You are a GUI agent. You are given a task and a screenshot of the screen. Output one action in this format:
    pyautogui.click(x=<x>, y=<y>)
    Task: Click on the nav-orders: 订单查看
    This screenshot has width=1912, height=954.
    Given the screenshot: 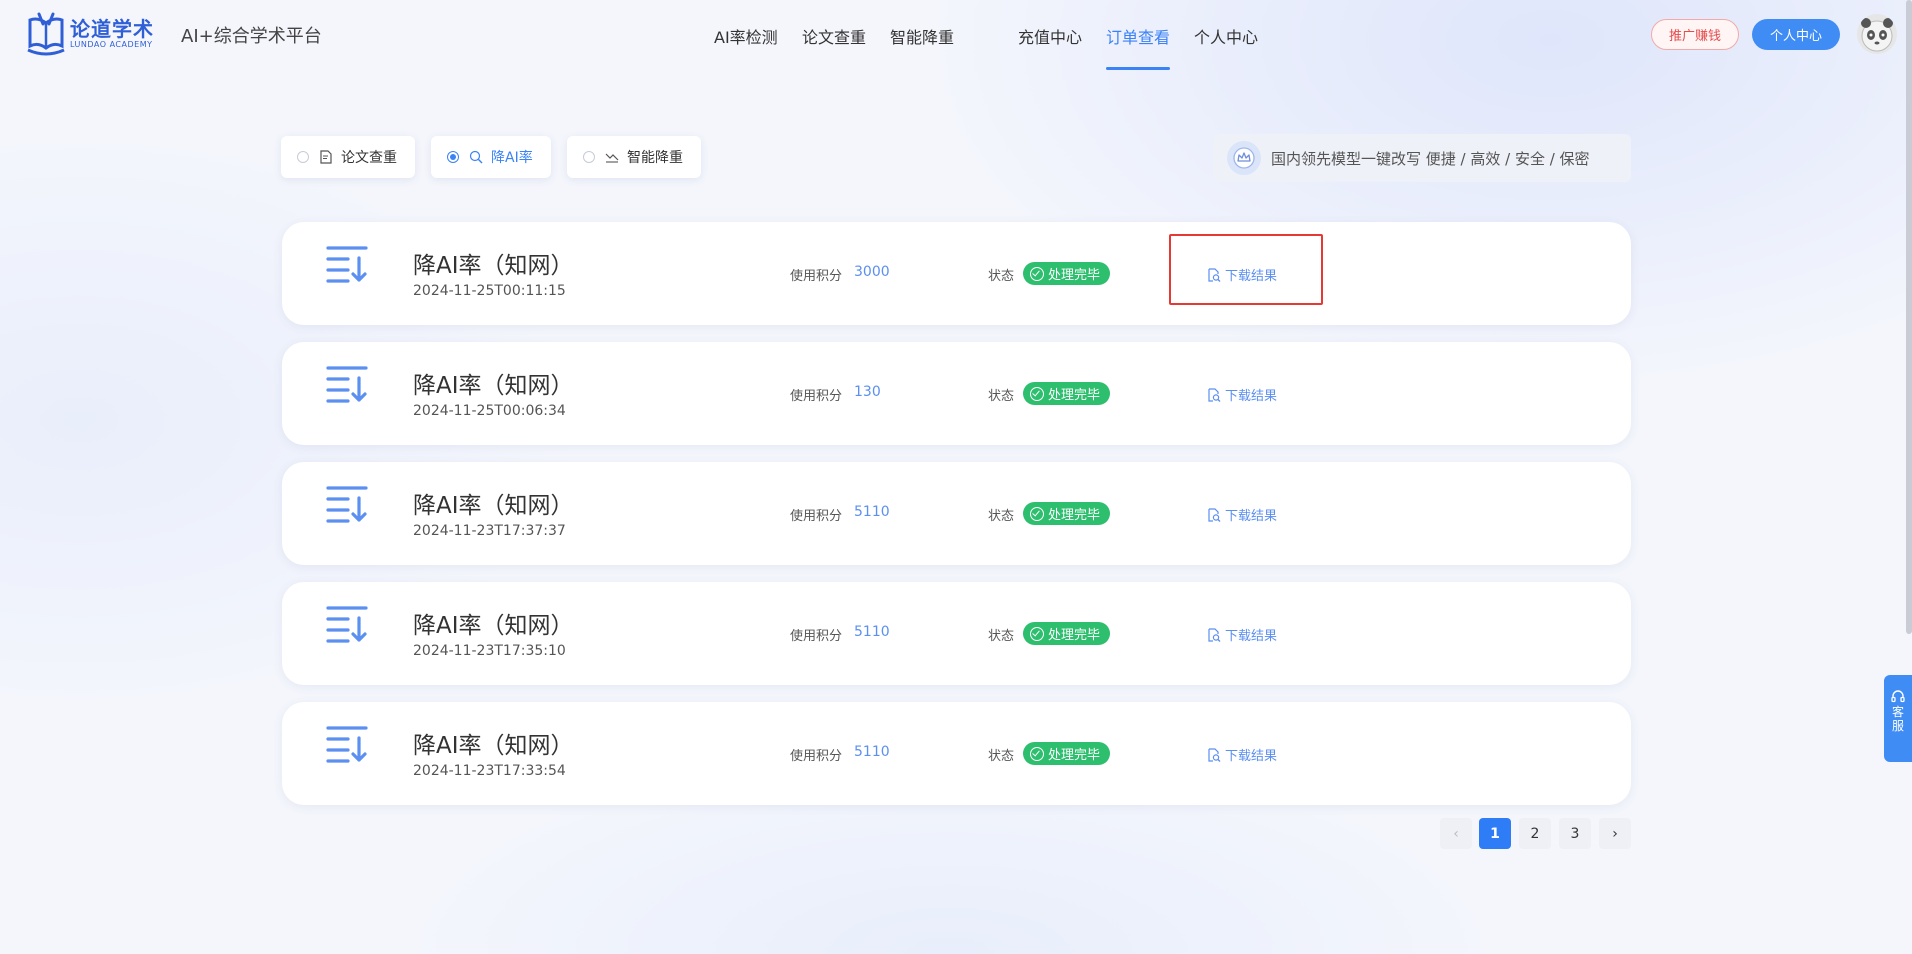 What is the action you would take?
    pyautogui.click(x=1138, y=36)
    